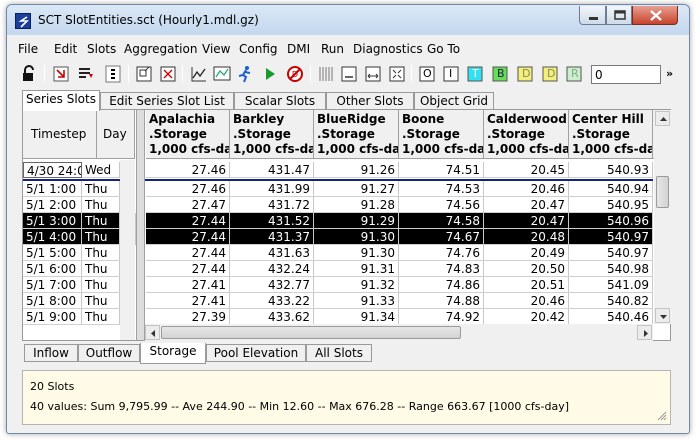  I want to click on maximize-button, so click(619, 15).